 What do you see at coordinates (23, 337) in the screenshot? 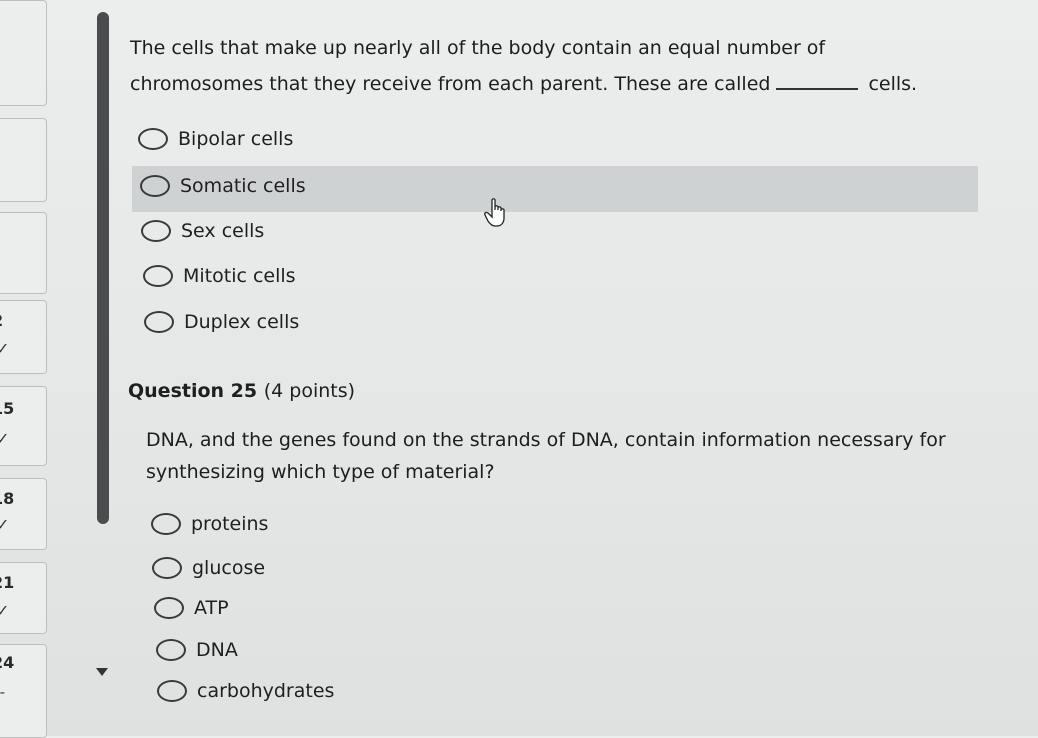
I see `question-nav-item-2: 2 ✓` at bounding box center [23, 337].